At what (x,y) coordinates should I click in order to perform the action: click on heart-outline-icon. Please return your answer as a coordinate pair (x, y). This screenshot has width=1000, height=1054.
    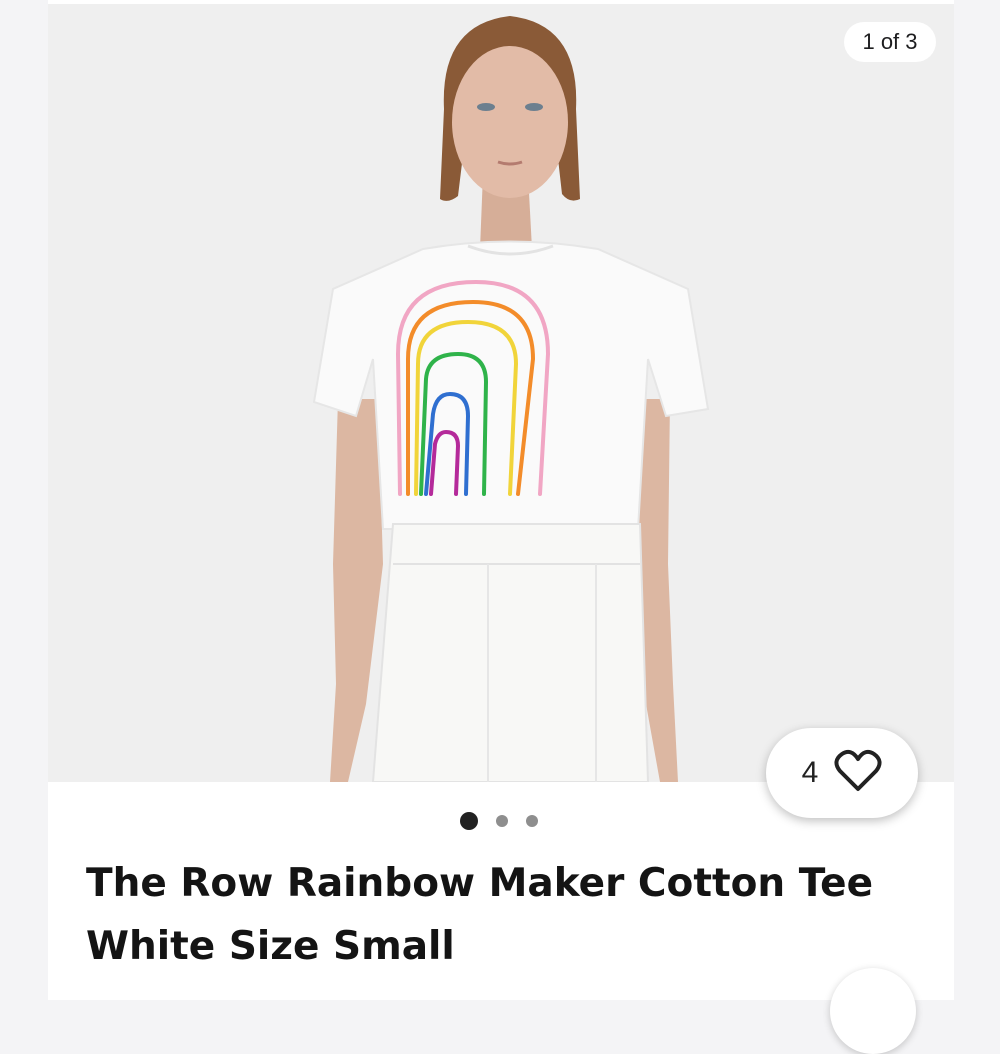
    Looking at the image, I should click on (858, 773).